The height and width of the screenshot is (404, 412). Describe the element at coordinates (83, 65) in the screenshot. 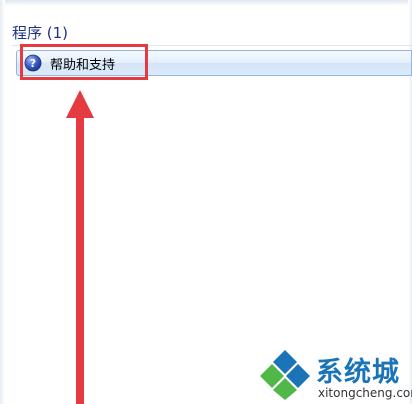

I see `result-item-label: 帮助和支持` at that location.